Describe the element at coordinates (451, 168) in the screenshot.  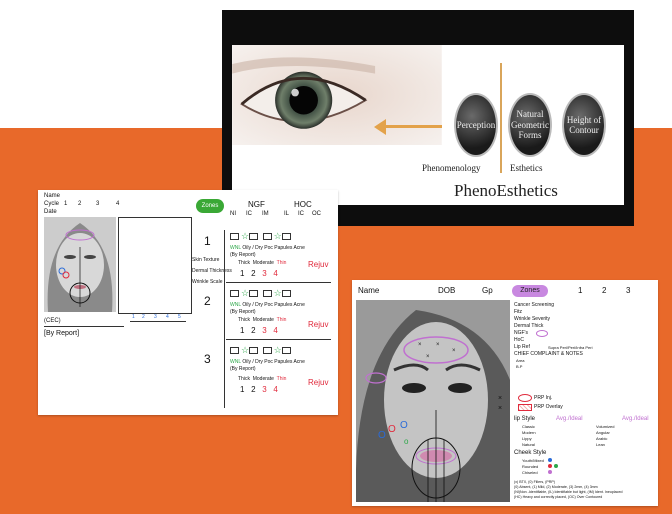
I see `phenomenology-label: Phenomenology` at that location.